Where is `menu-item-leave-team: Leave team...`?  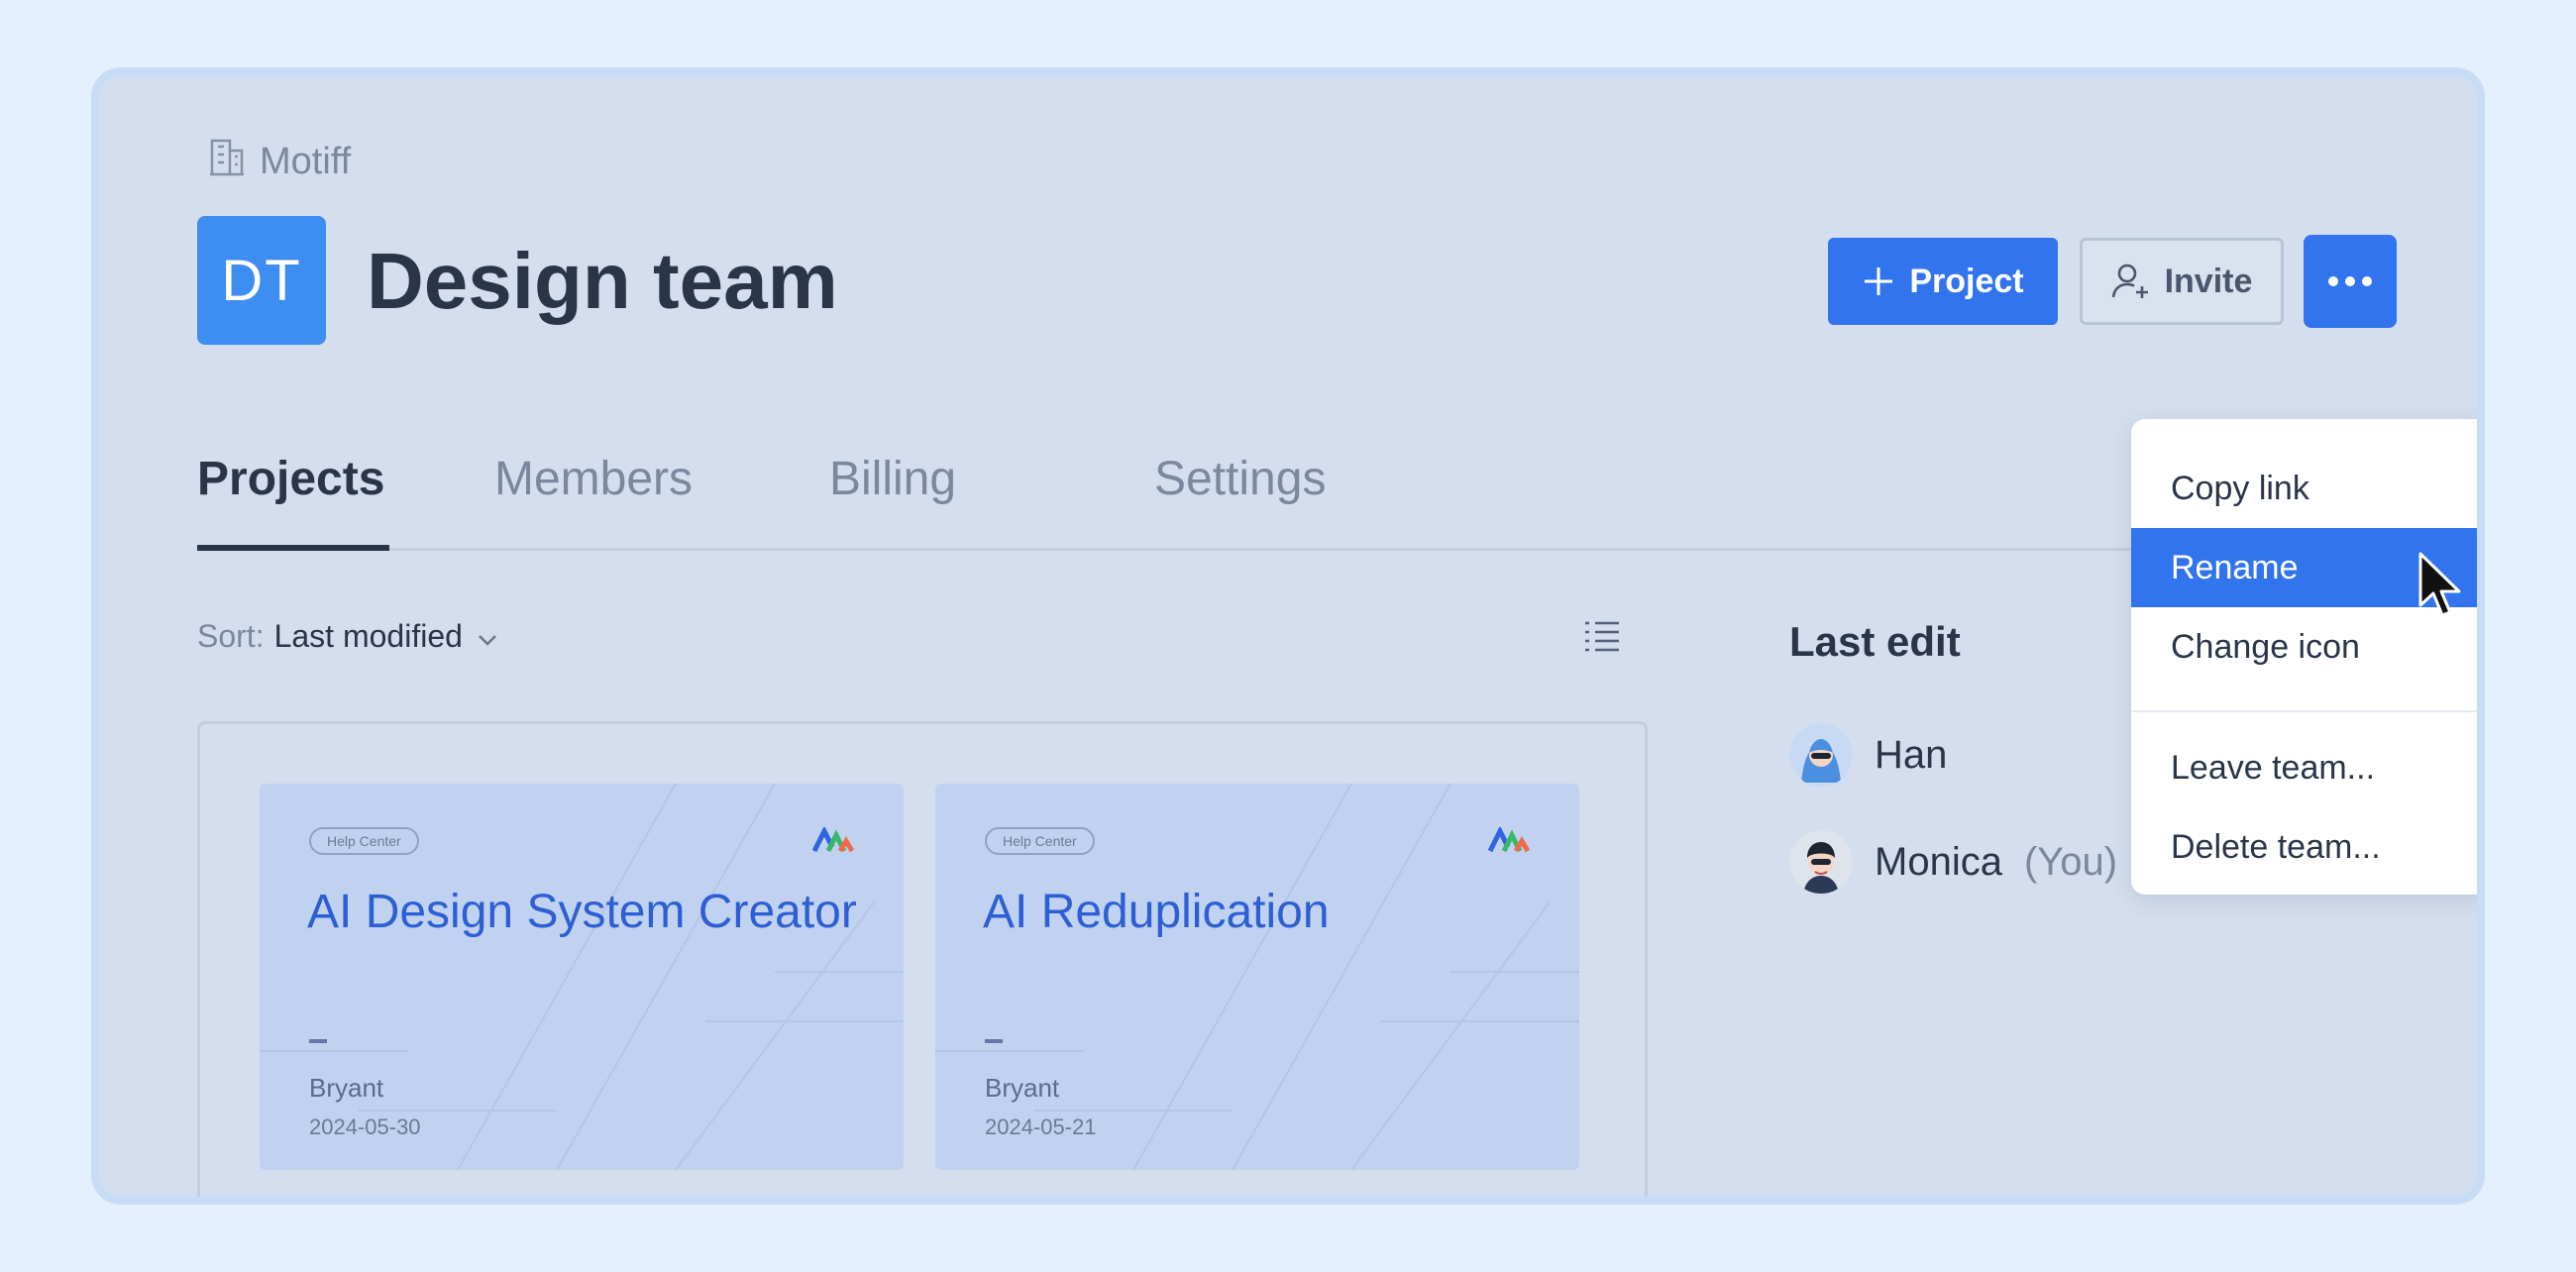
menu-item-leave-team: Leave team... is located at coordinates (2304, 767).